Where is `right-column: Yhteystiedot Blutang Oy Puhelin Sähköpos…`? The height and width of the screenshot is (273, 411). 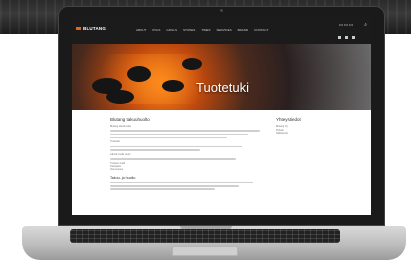
right-column: Yhteystiedot Blutang Oy Puhelin Sähköpos… is located at coordinates (316, 126).